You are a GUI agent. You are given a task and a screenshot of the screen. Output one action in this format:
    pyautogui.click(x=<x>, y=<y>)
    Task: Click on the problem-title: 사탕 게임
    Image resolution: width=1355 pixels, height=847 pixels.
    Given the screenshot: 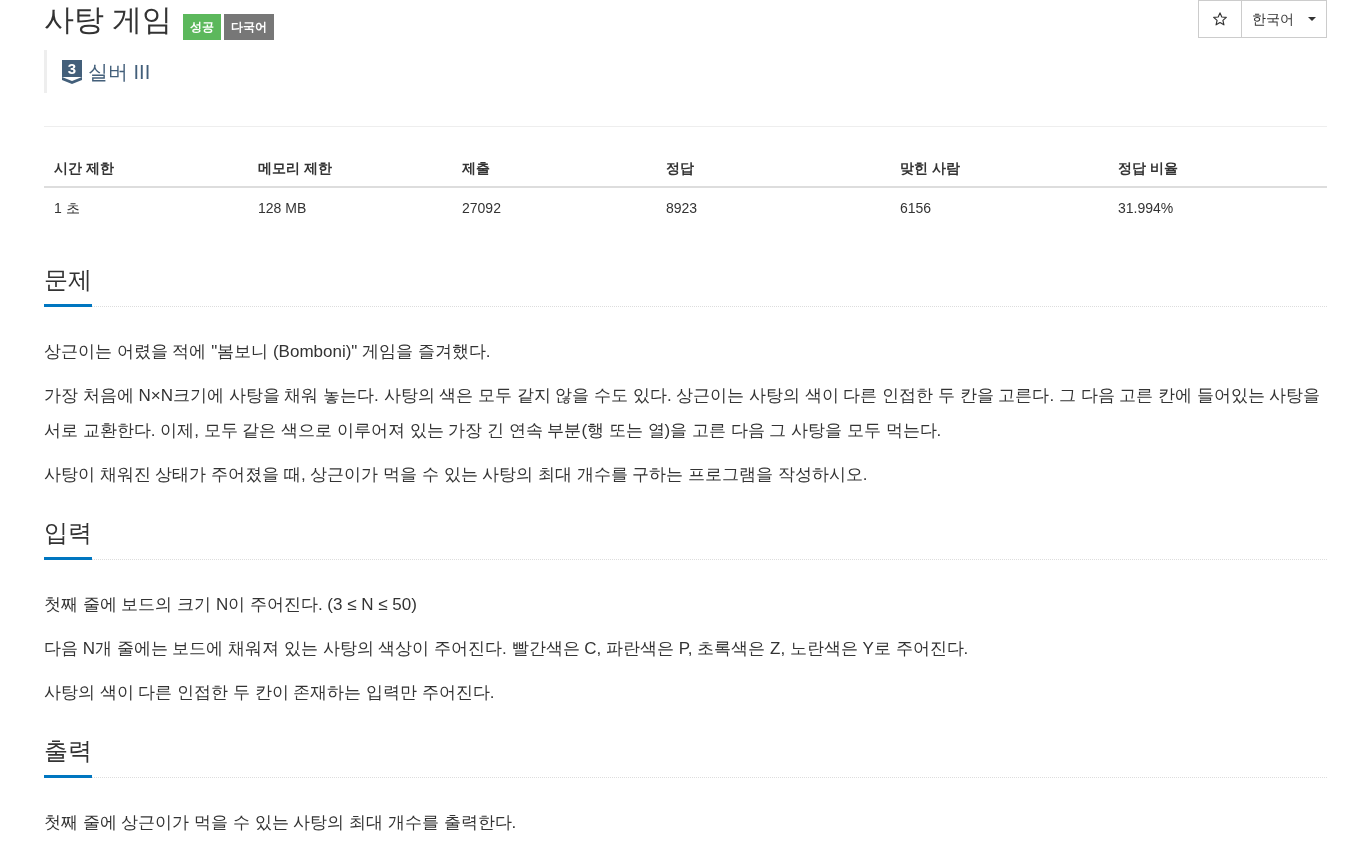 What is the action you would take?
    pyautogui.click(x=108, y=20)
    